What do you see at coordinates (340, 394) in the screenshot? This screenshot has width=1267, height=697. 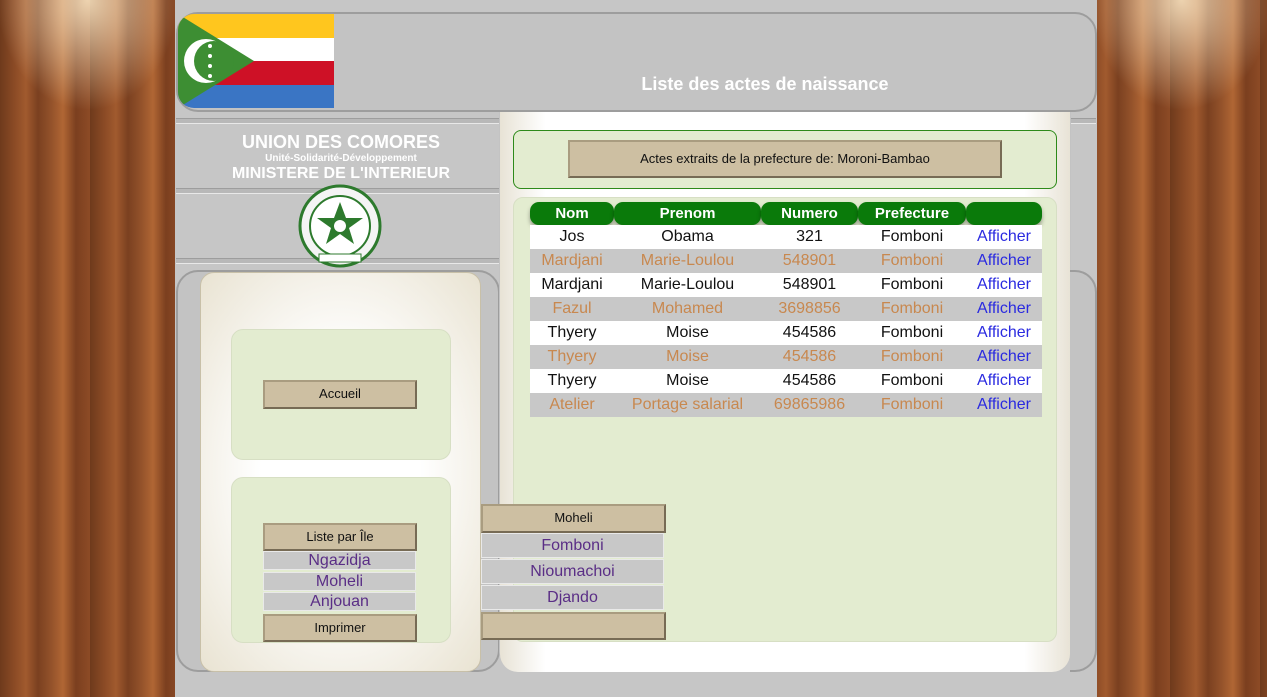 I see `home-button: Accueil` at bounding box center [340, 394].